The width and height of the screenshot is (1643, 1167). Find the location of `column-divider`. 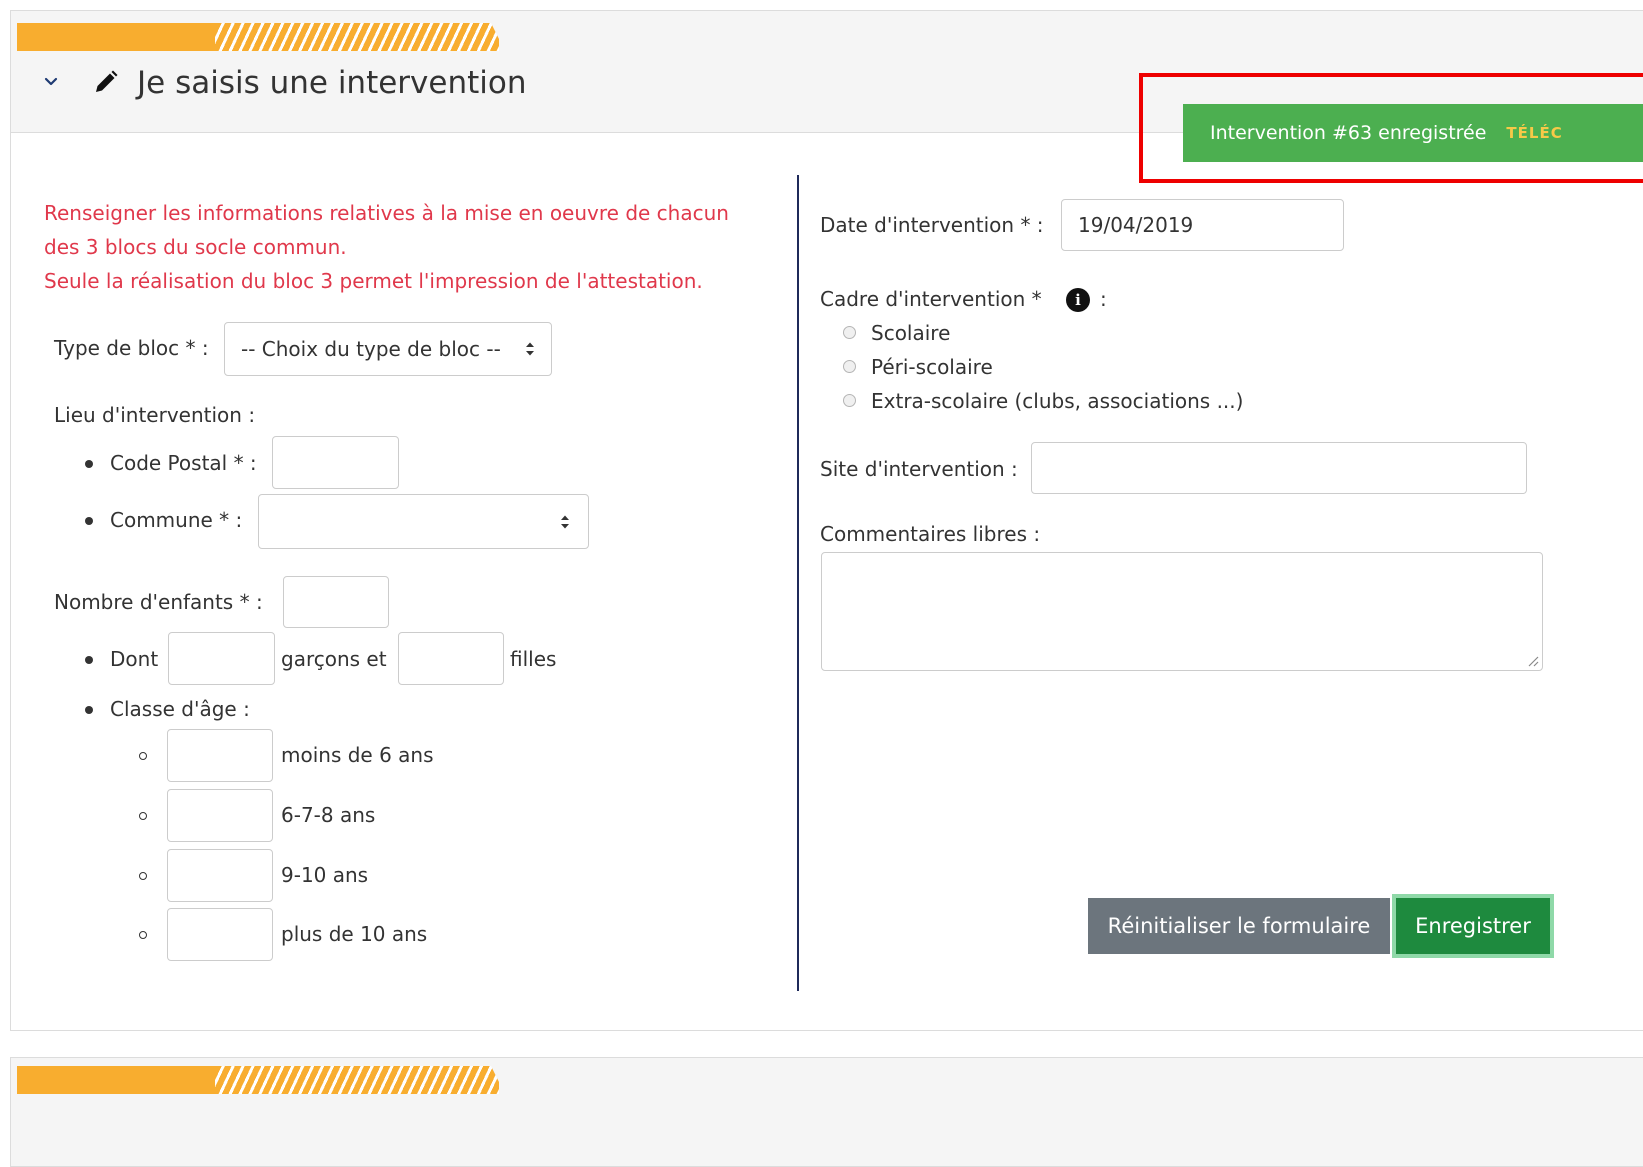

column-divider is located at coordinates (798, 583).